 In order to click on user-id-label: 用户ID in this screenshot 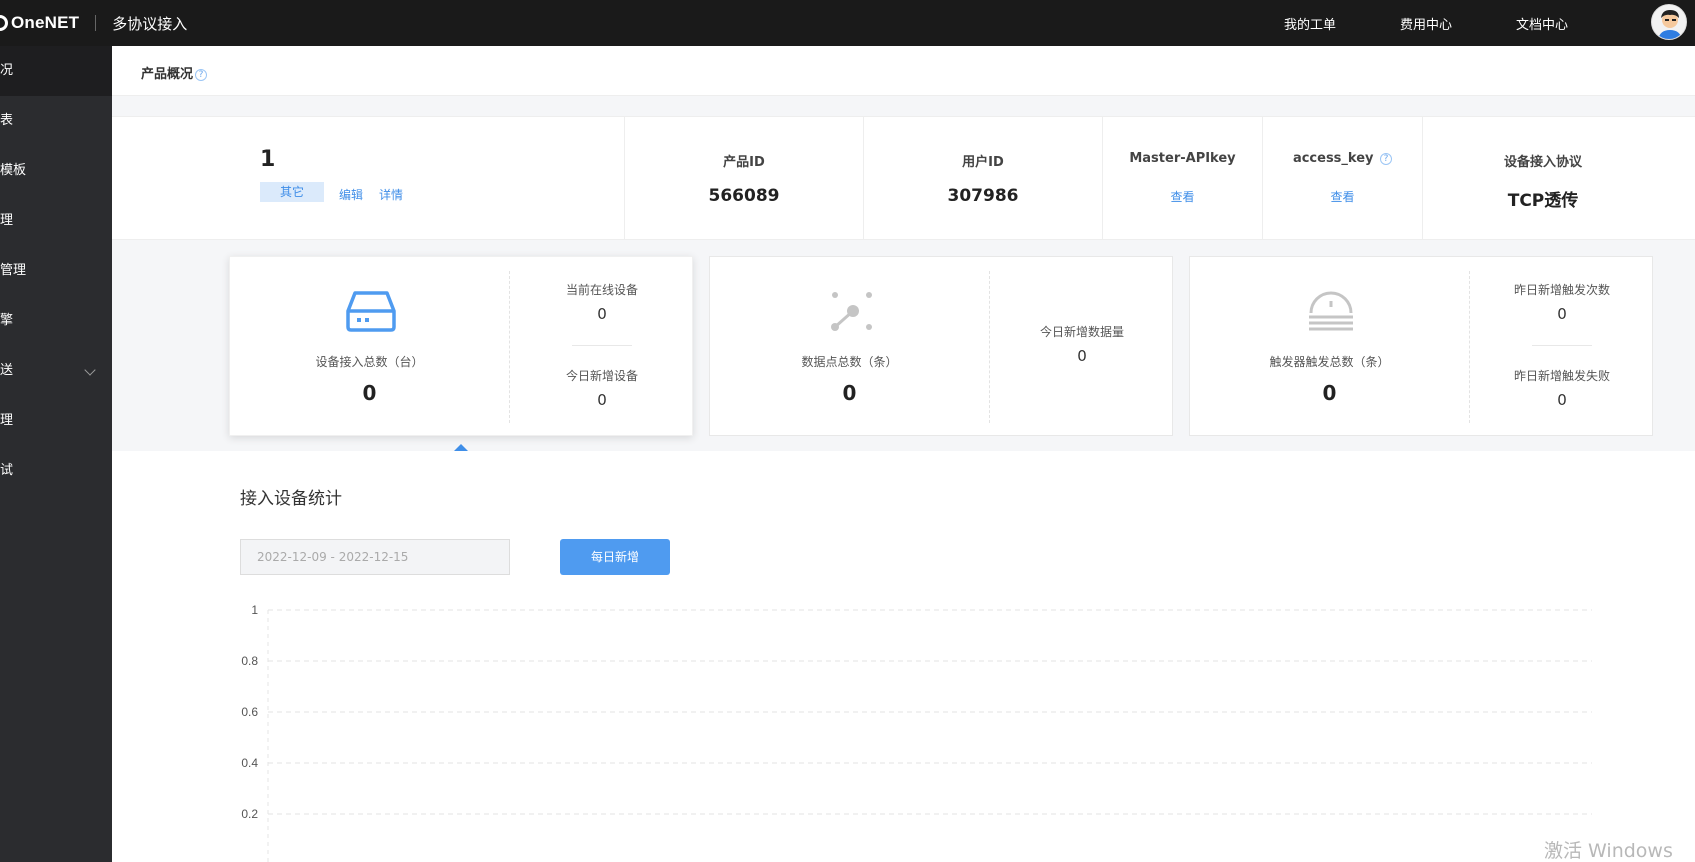, I will do `click(983, 162)`.